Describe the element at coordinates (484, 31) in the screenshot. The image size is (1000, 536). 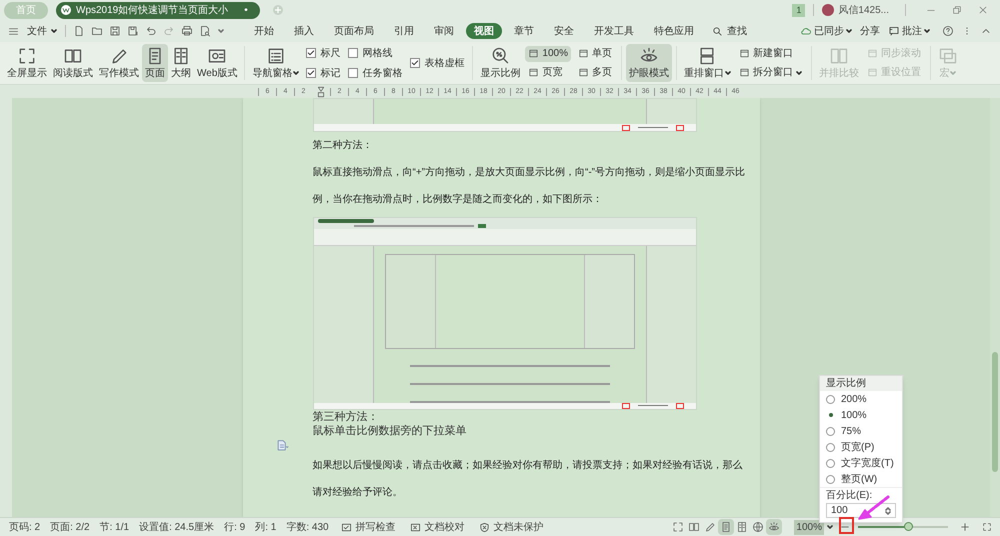
I see `menu-tab: 视图` at that location.